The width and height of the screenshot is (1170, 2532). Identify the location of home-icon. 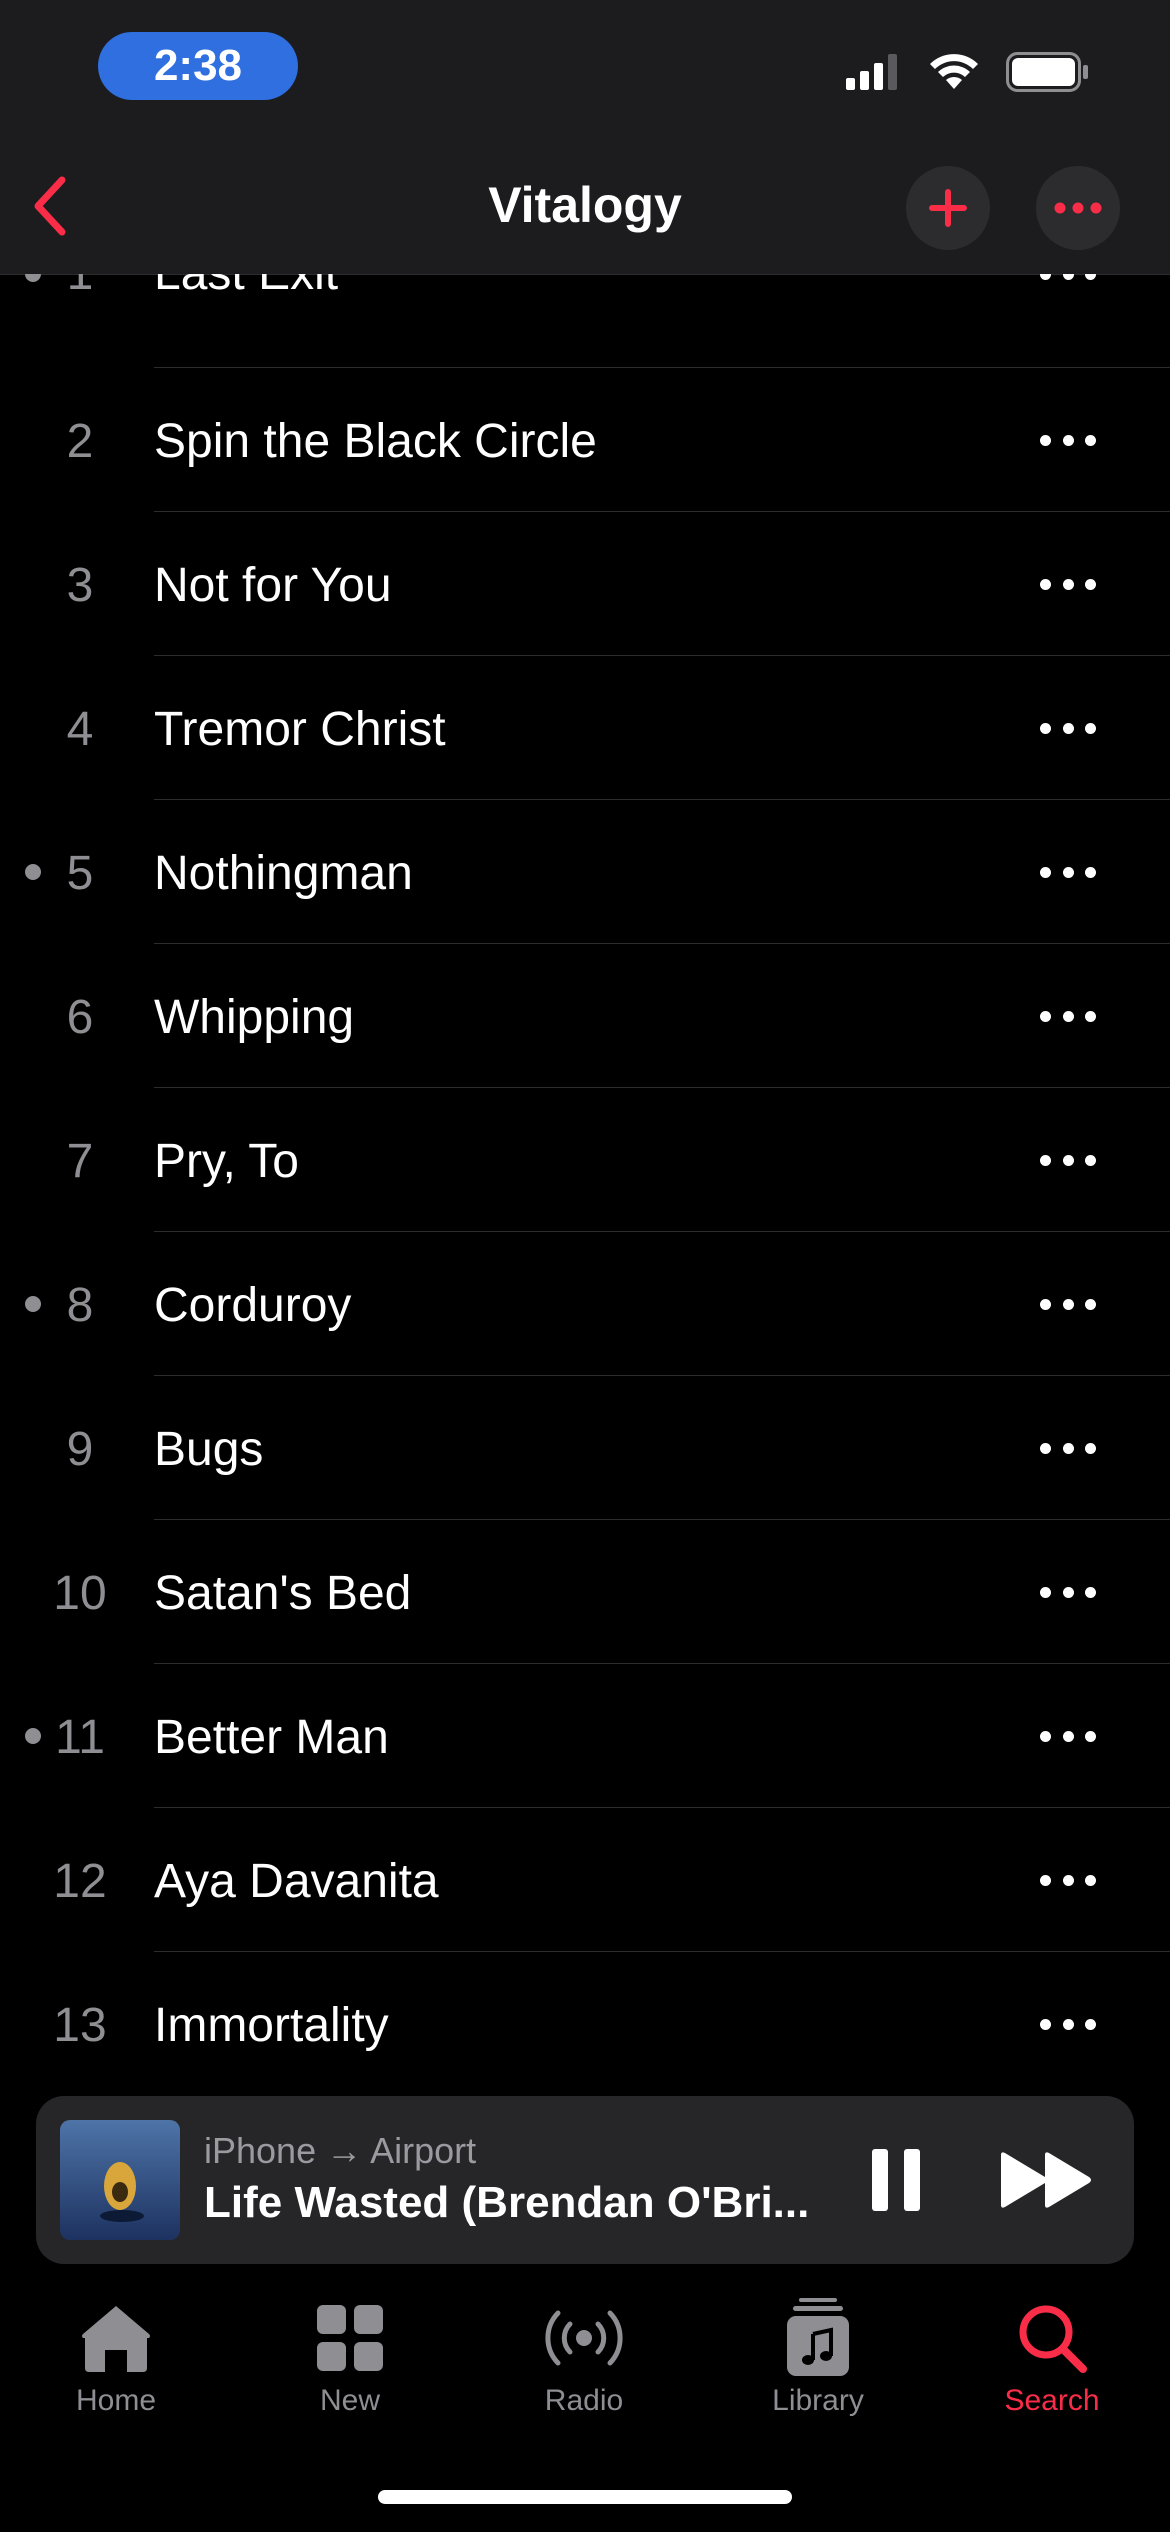
(116, 2339).